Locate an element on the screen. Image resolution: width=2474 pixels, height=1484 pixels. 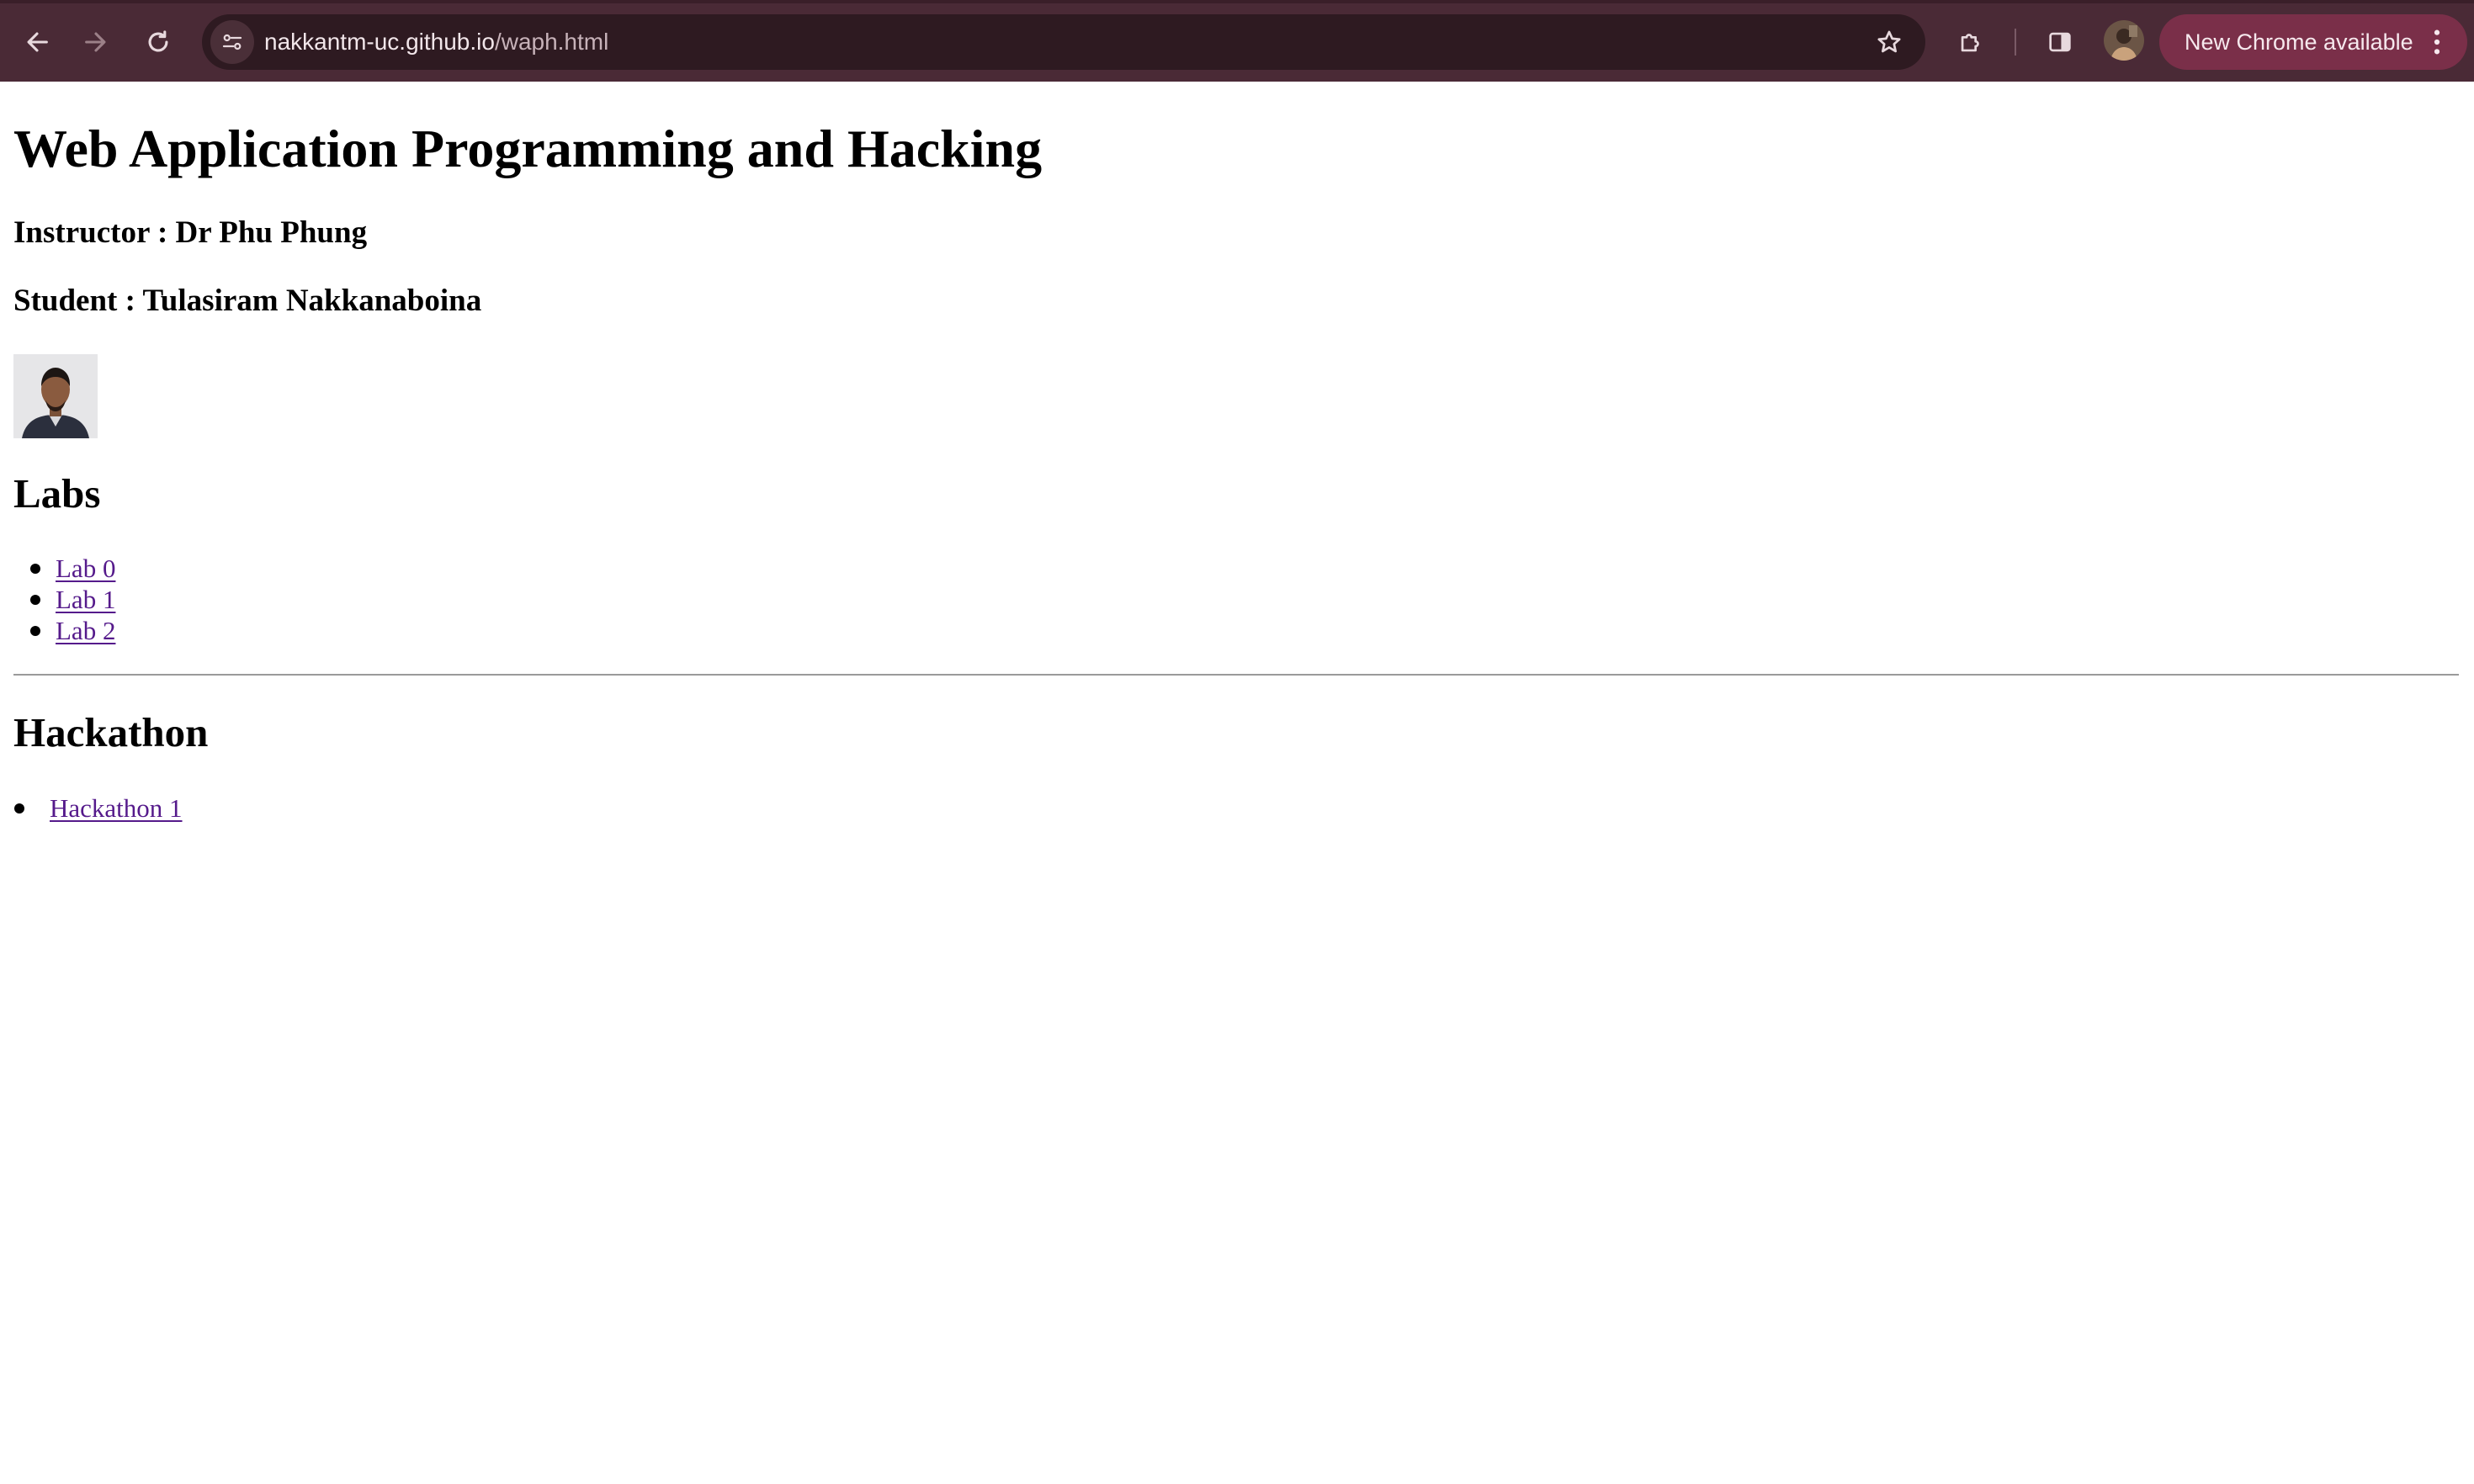
back-button is located at coordinates (37, 42).